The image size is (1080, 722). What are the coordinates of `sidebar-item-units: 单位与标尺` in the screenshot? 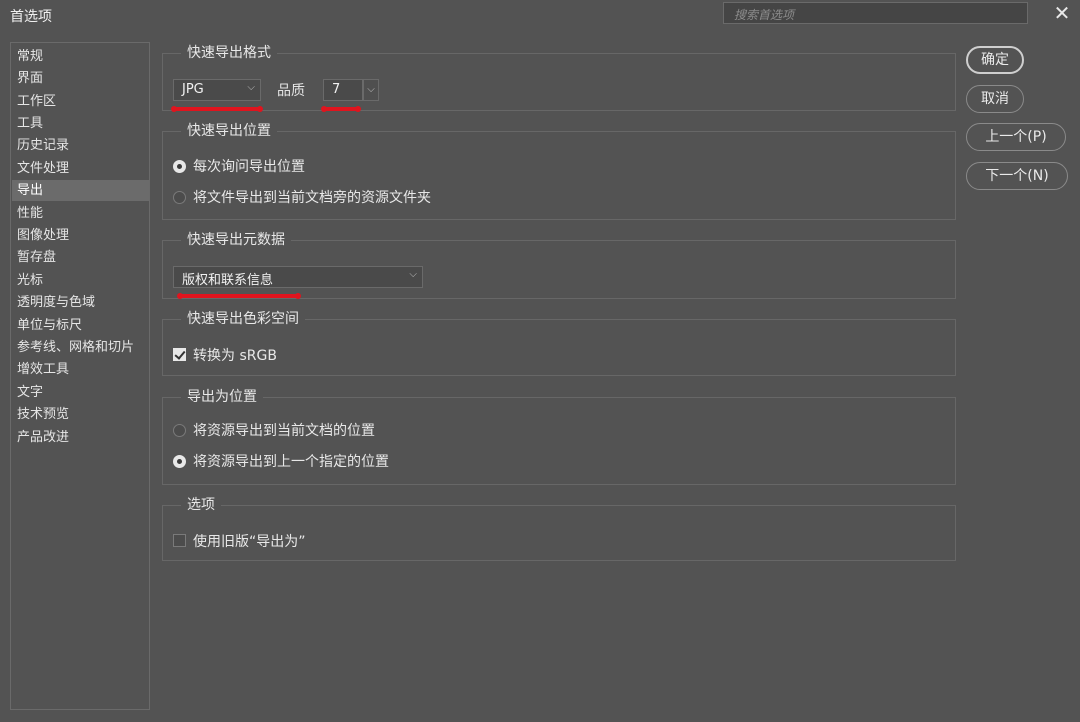 It's located at (80, 325).